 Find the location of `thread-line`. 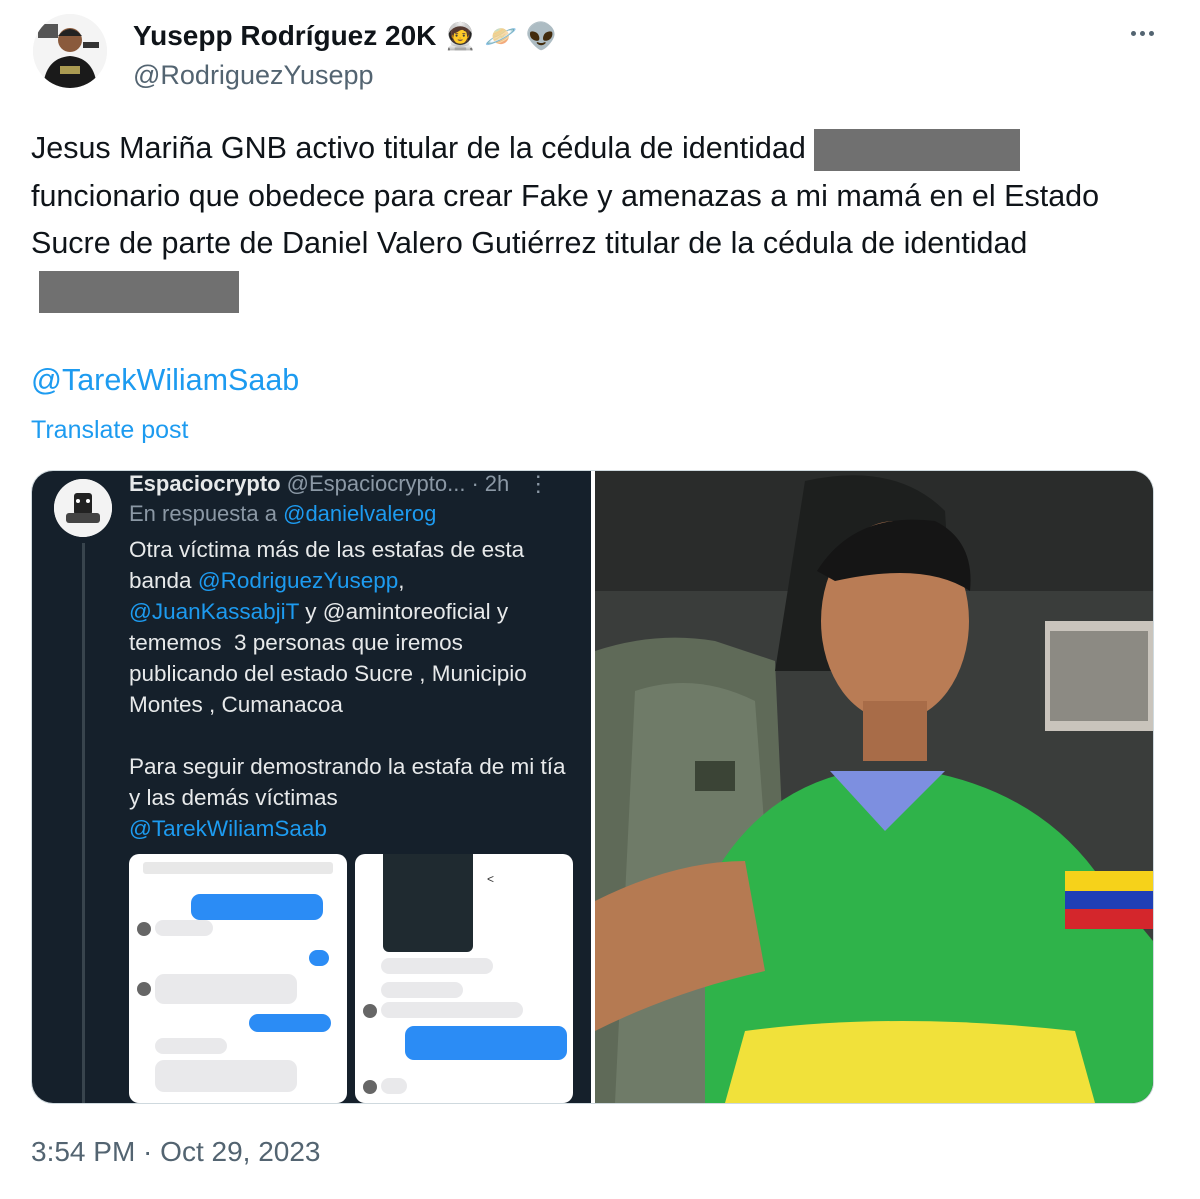

thread-line is located at coordinates (83, 823).